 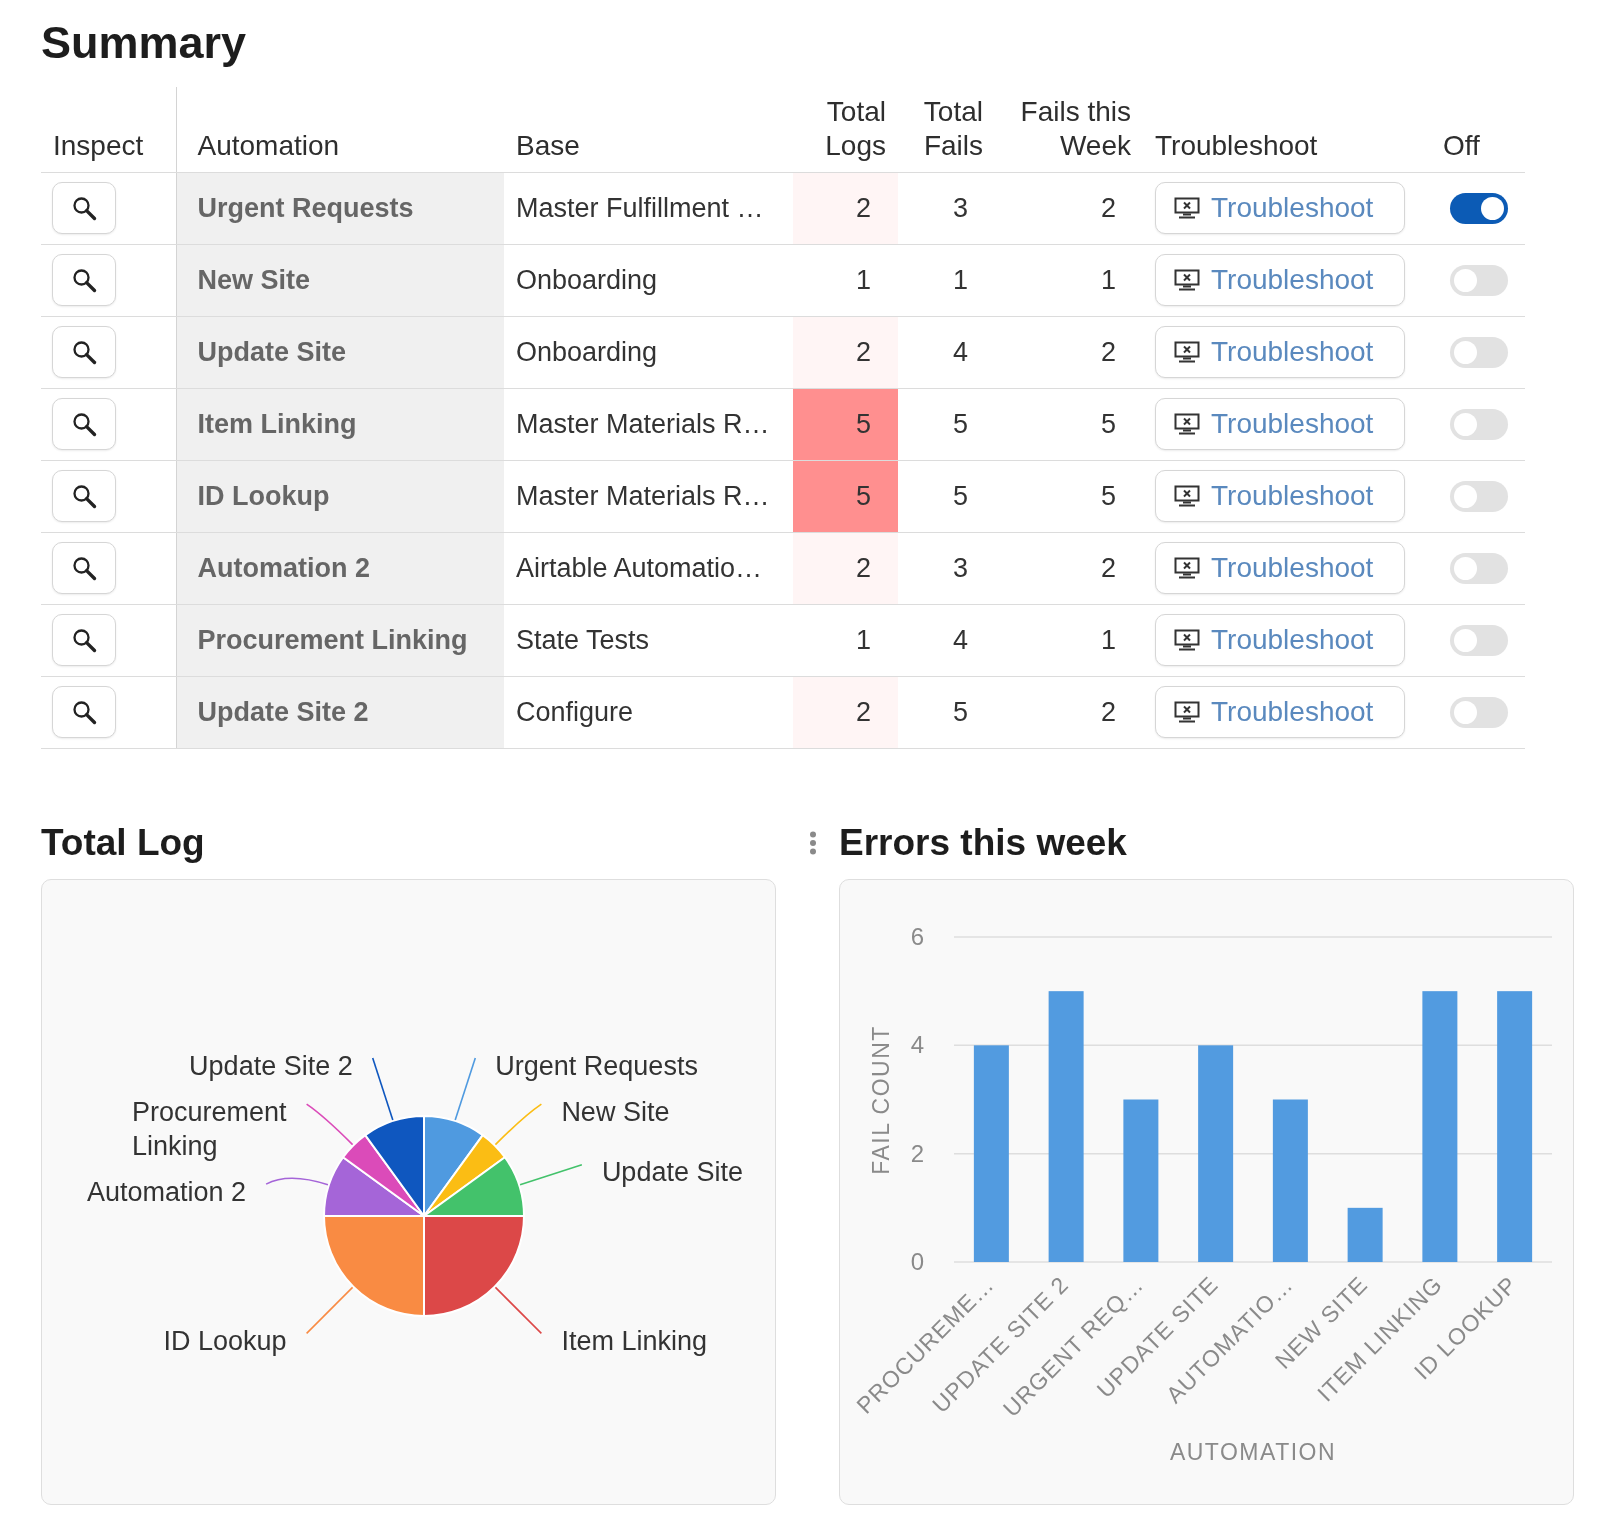 What do you see at coordinates (108, 129) in the screenshot?
I see `column-header: Inspect` at bounding box center [108, 129].